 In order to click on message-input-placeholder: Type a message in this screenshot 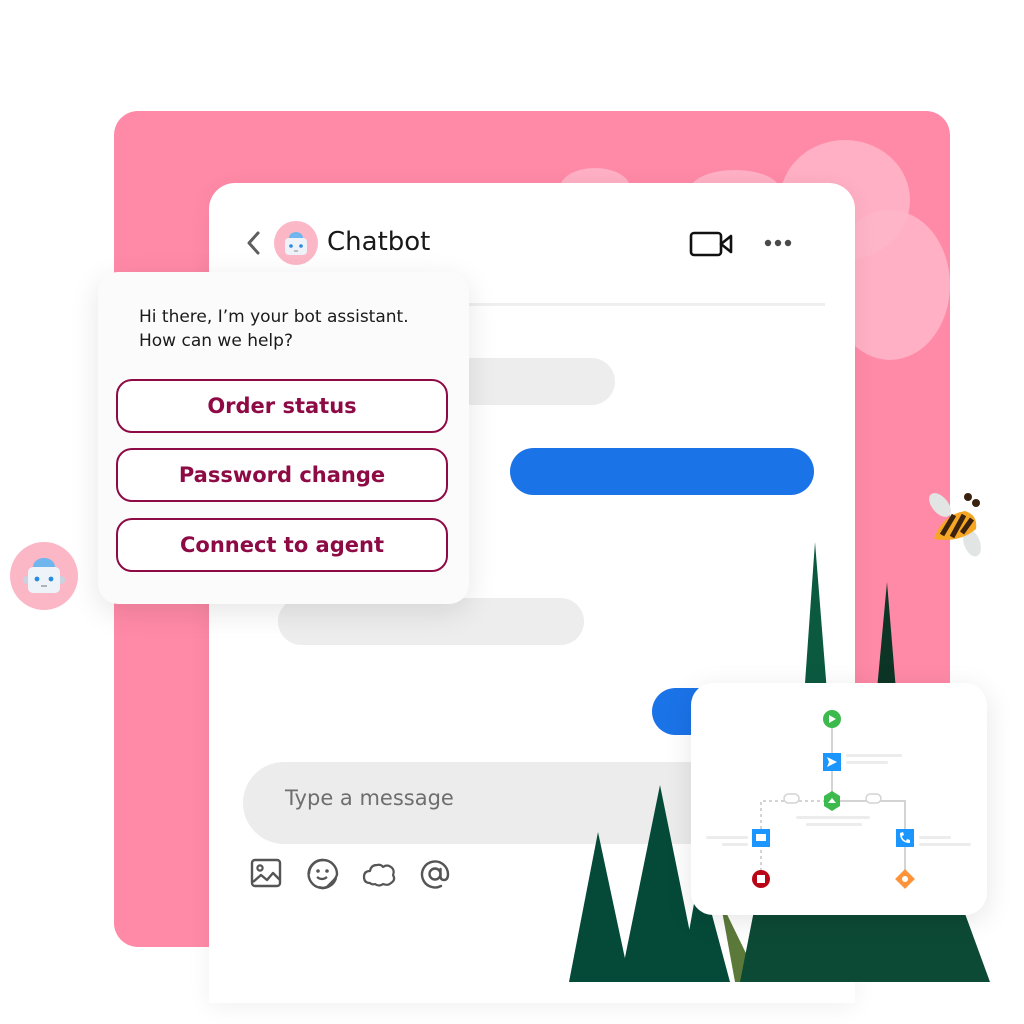, I will do `click(369, 798)`.